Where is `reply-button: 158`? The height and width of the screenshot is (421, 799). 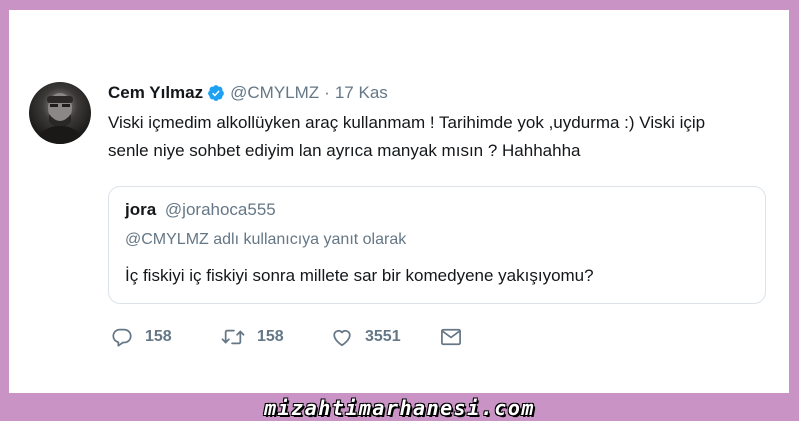
reply-button: 158 is located at coordinates (166, 337).